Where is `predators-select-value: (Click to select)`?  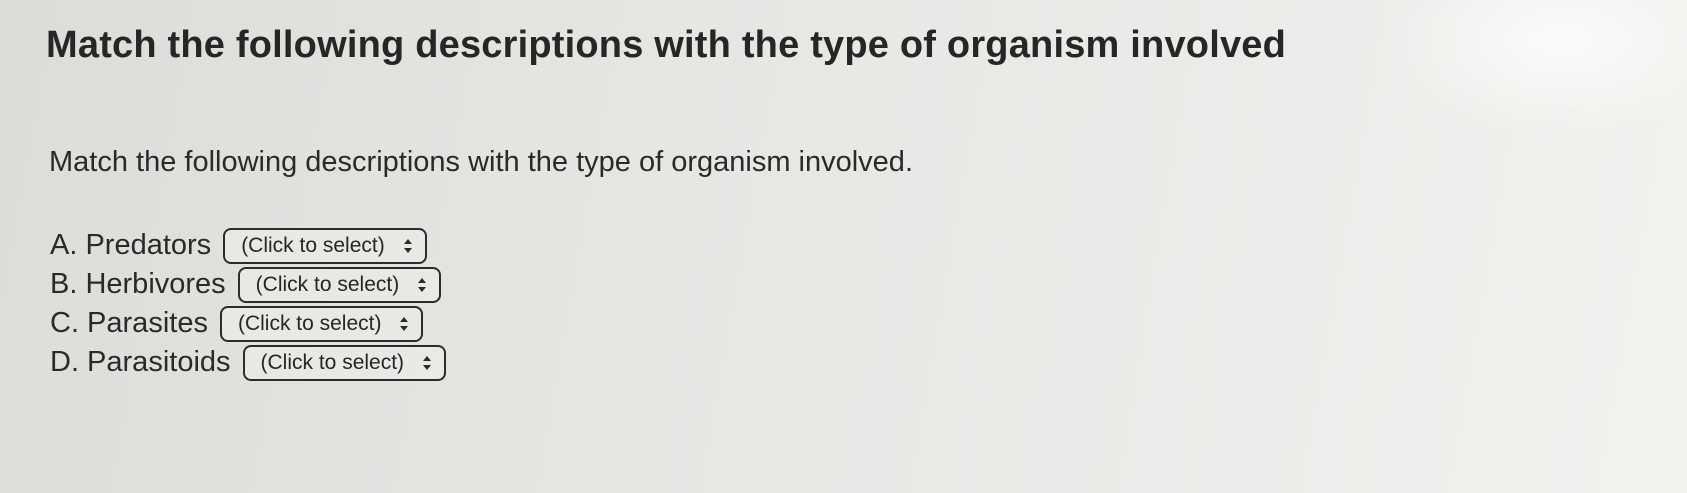
predators-select-value: (Click to select) is located at coordinates (313, 245).